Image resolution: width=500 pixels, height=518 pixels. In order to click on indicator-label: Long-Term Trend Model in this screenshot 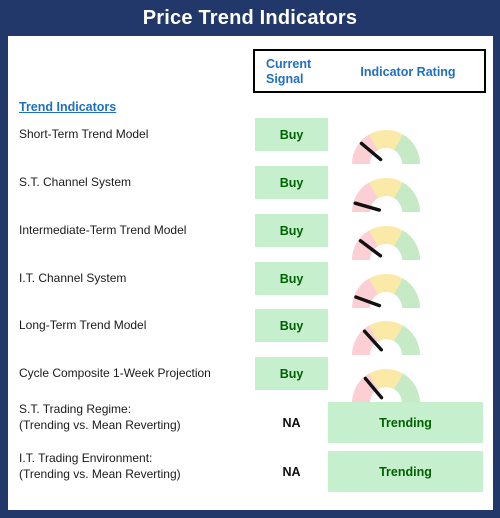, I will do `click(83, 325)`.